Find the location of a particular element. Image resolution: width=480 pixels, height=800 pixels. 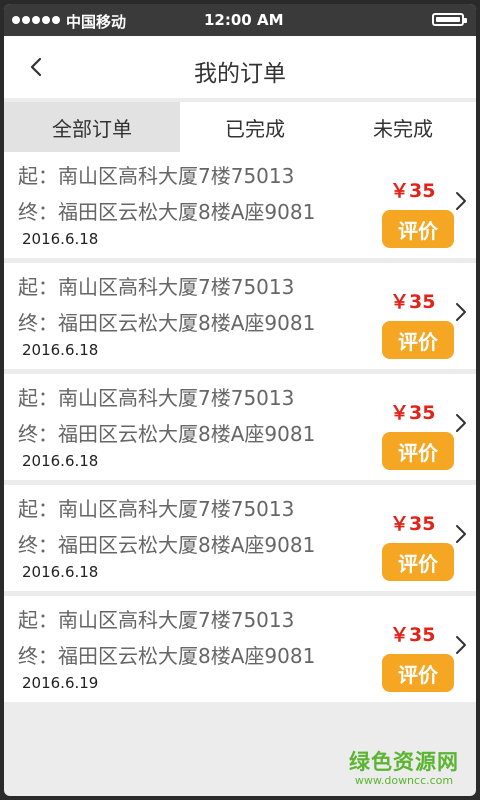

order-filter-tabs: 全部订单 已完成 未完成 is located at coordinates (240, 127).